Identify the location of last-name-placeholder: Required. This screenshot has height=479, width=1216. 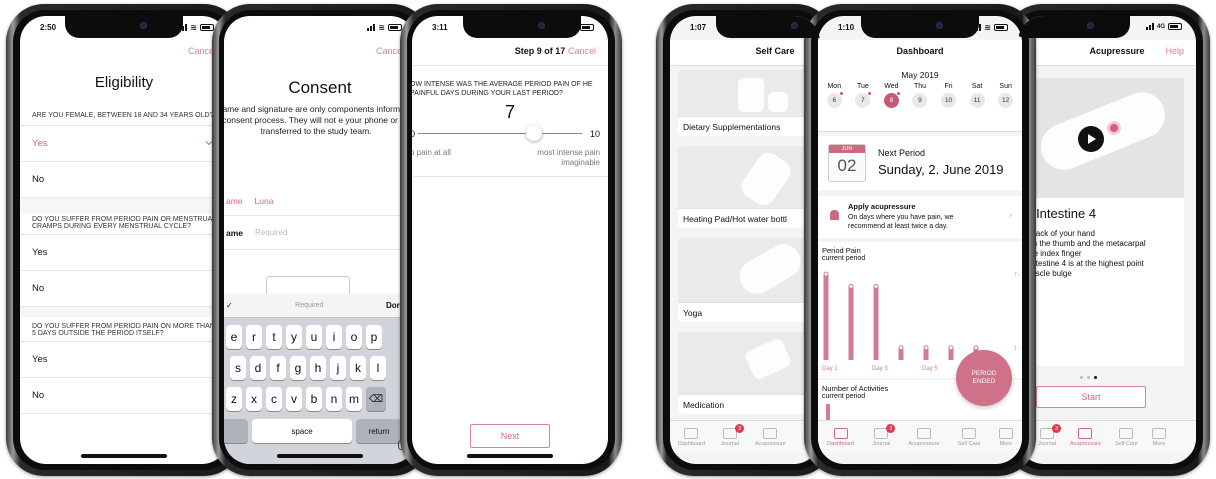
(271, 232).